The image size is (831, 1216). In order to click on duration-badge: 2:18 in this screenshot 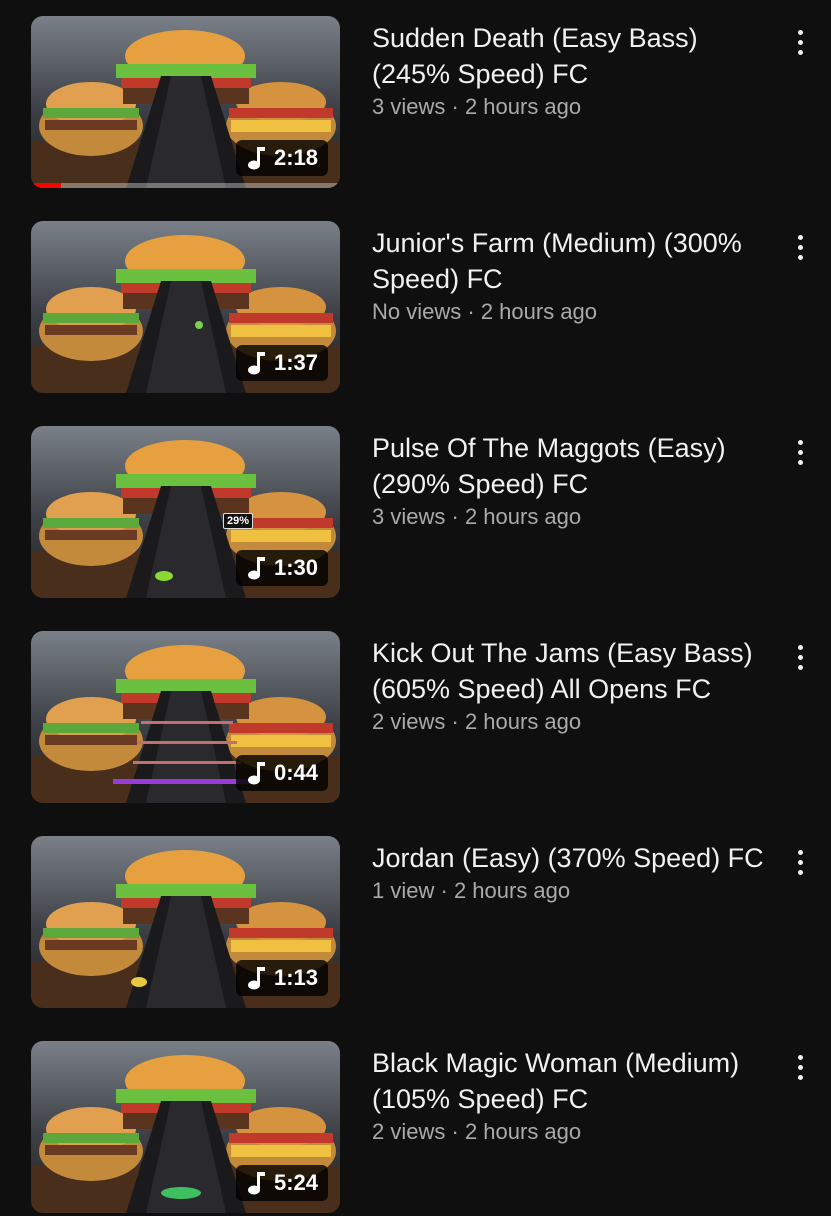, I will do `click(281, 158)`.